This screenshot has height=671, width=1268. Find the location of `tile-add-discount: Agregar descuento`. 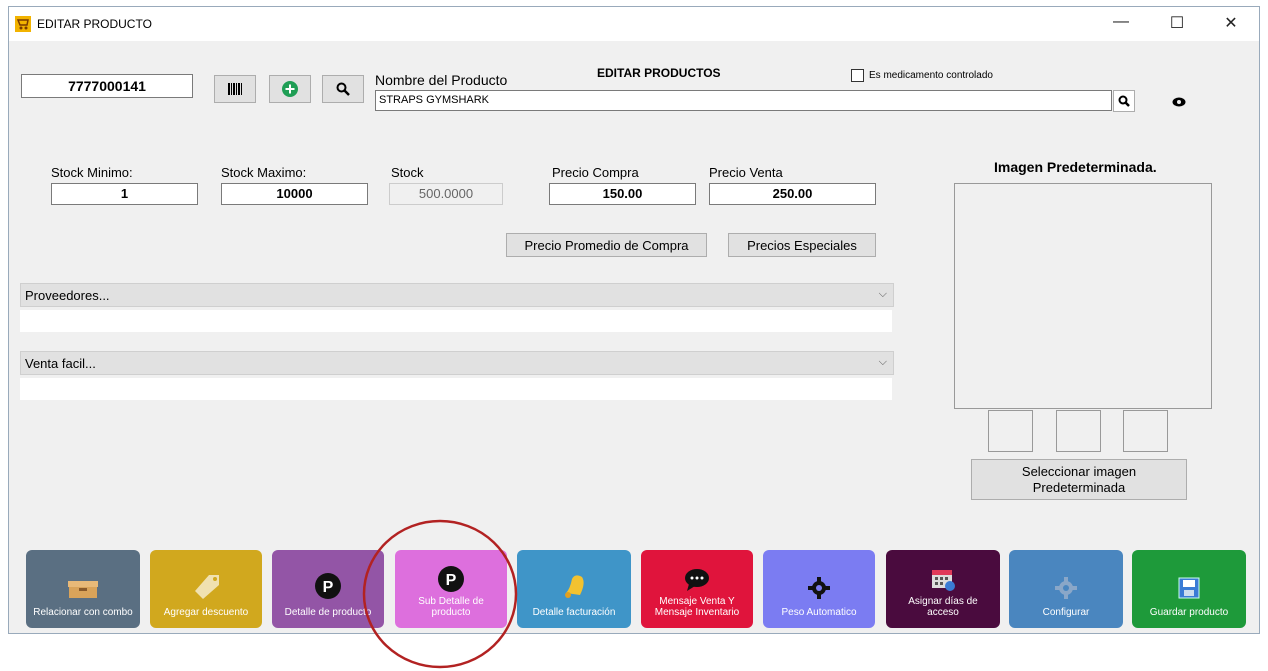

tile-add-discount: Agregar descuento is located at coordinates (206, 589).